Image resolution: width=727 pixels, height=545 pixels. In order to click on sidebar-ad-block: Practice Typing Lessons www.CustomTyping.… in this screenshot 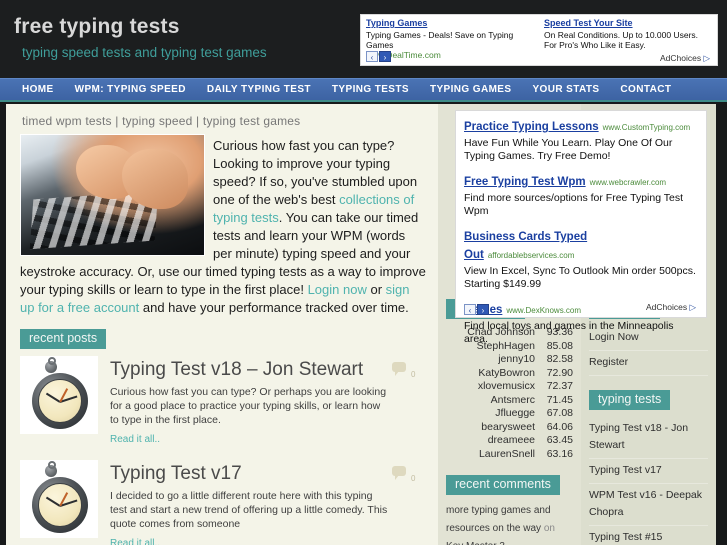, I will do `click(581, 227)`.